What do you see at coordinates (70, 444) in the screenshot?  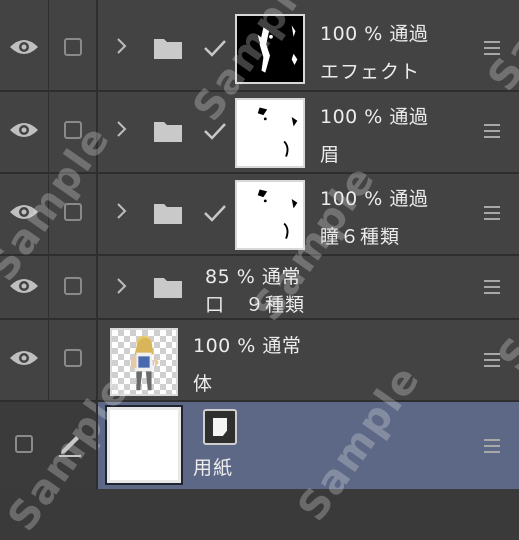 I see `pen-icon` at bounding box center [70, 444].